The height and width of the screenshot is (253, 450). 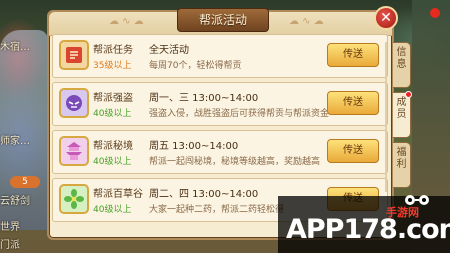 What do you see at coordinates (401, 58) in the screenshot?
I see `tab-label: 信息` at bounding box center [401, 58].